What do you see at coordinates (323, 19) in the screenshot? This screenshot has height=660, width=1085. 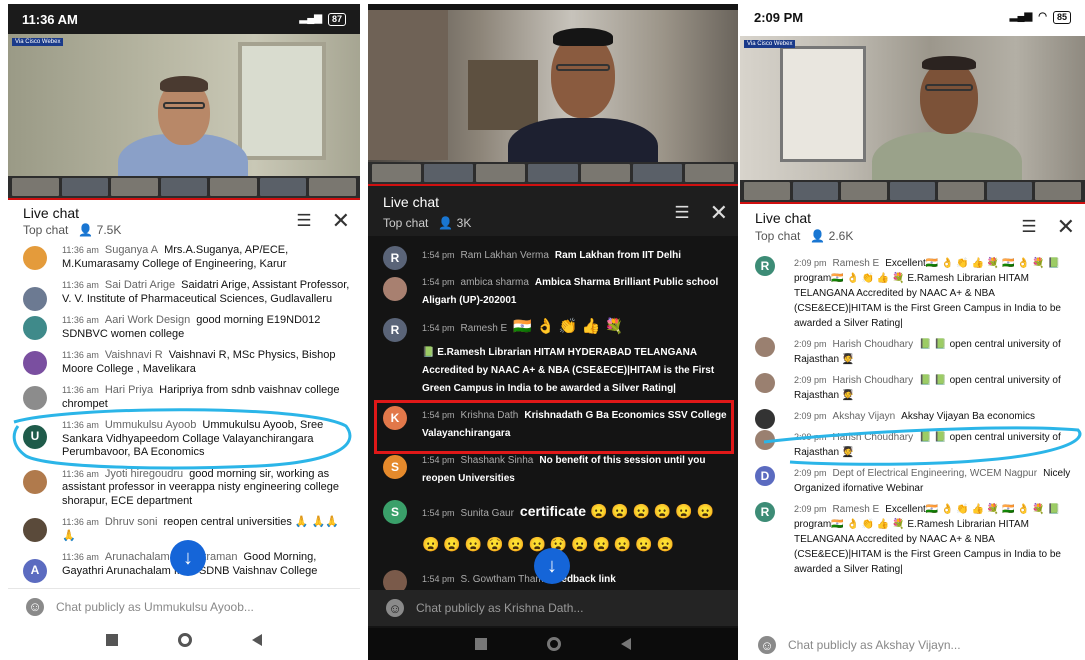 I see `status-icons: ▂▄▆ 87` at bounding box center [323, 19].